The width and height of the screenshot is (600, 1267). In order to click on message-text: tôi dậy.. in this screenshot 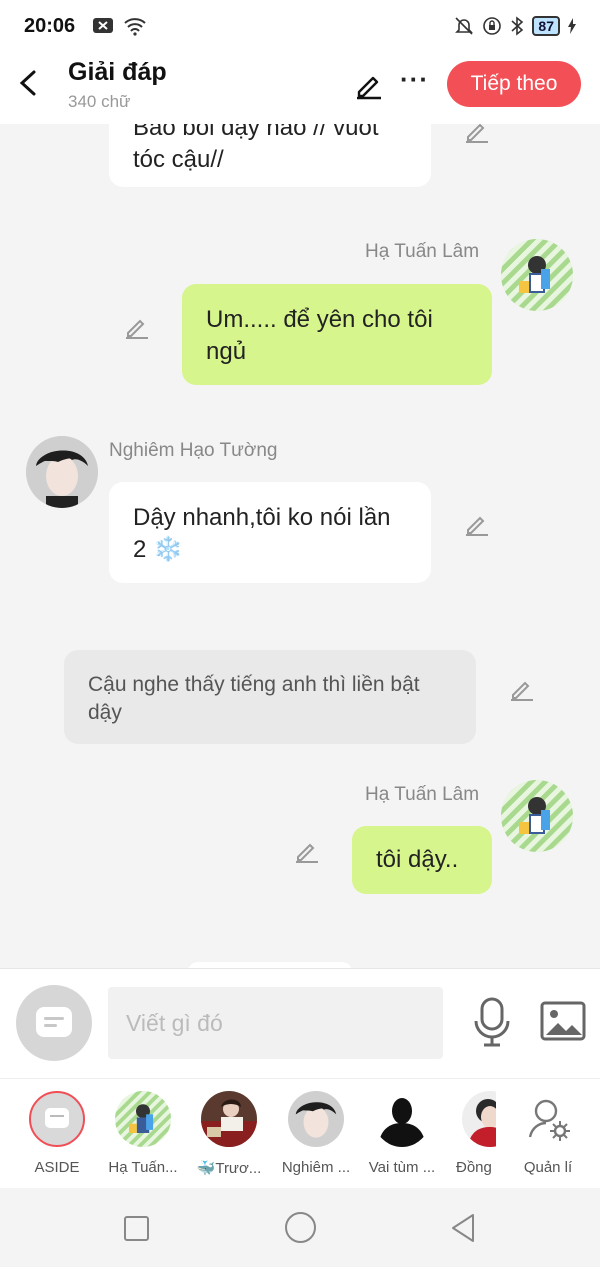, I will do `click(417, 859)`.